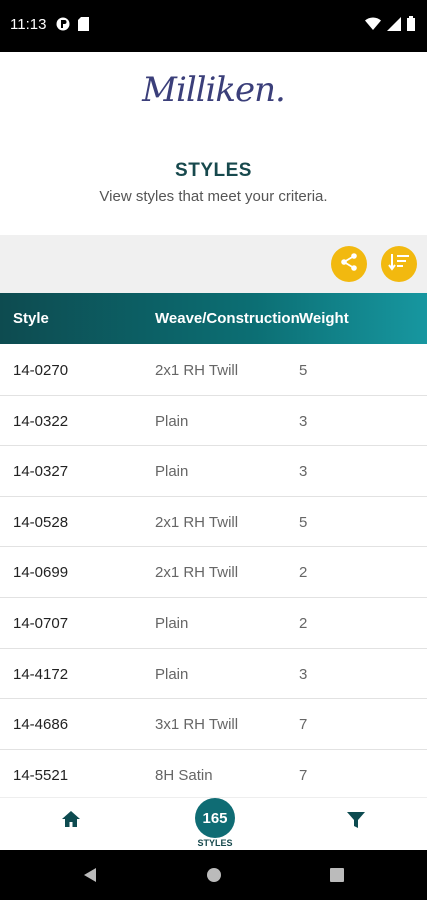 This screenshot has height=900, width=427. Describe the element at coordinates (41, 674) in the screenshot. I see `style-cell: 14-4172` at that location.